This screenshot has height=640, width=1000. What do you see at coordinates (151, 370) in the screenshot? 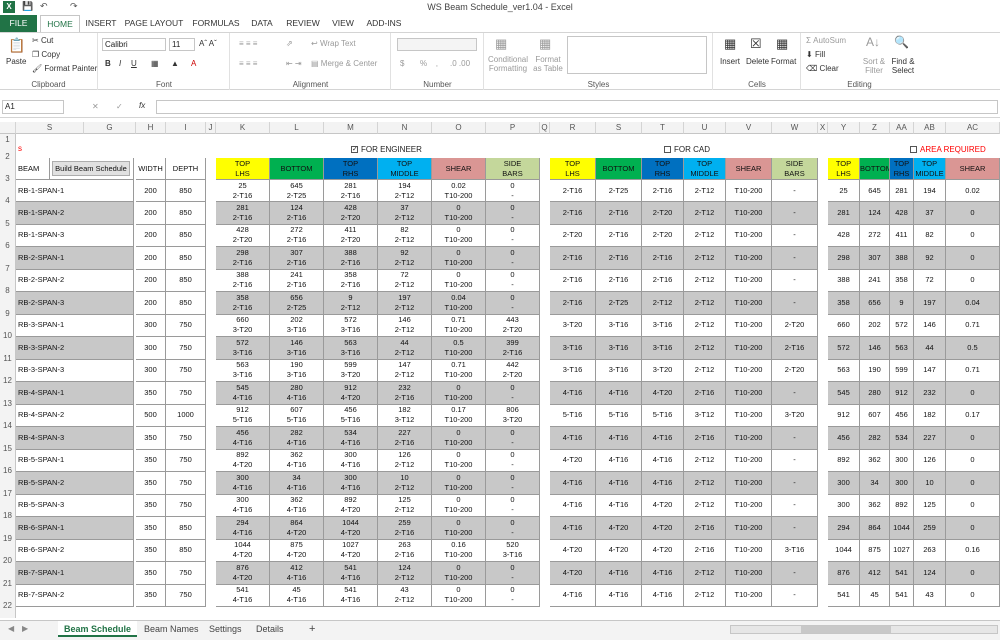
I see `width-cell: 300` at bounding box center [151, 370].